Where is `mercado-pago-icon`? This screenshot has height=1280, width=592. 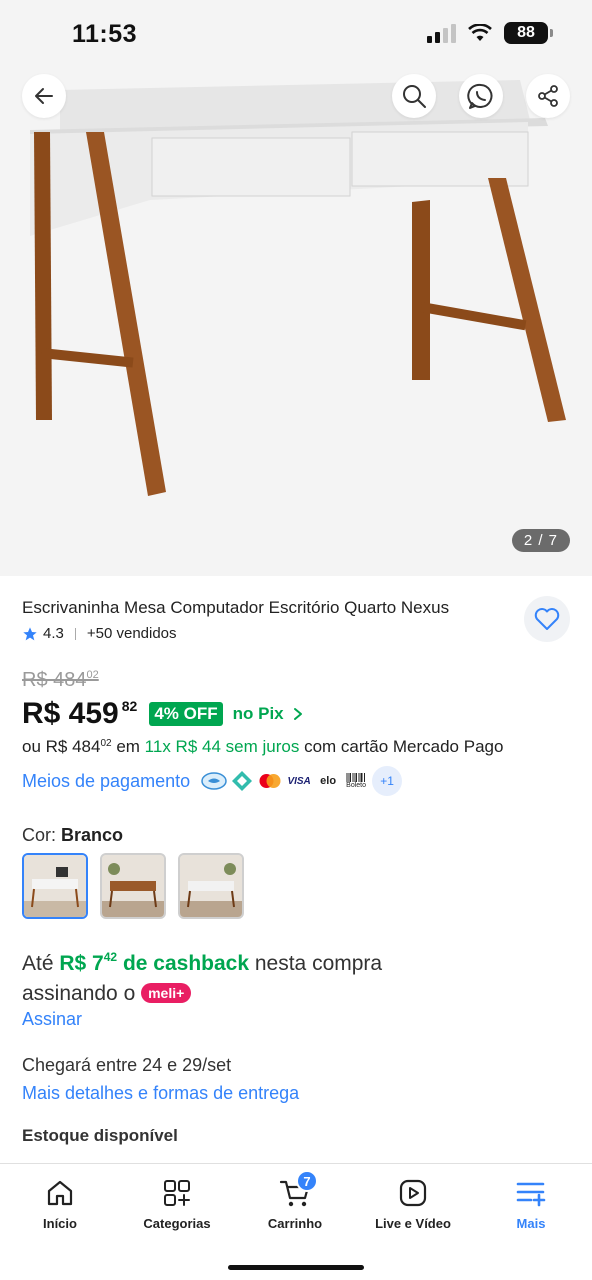 mercado-pago-icon is located at coordinates (214, 781).